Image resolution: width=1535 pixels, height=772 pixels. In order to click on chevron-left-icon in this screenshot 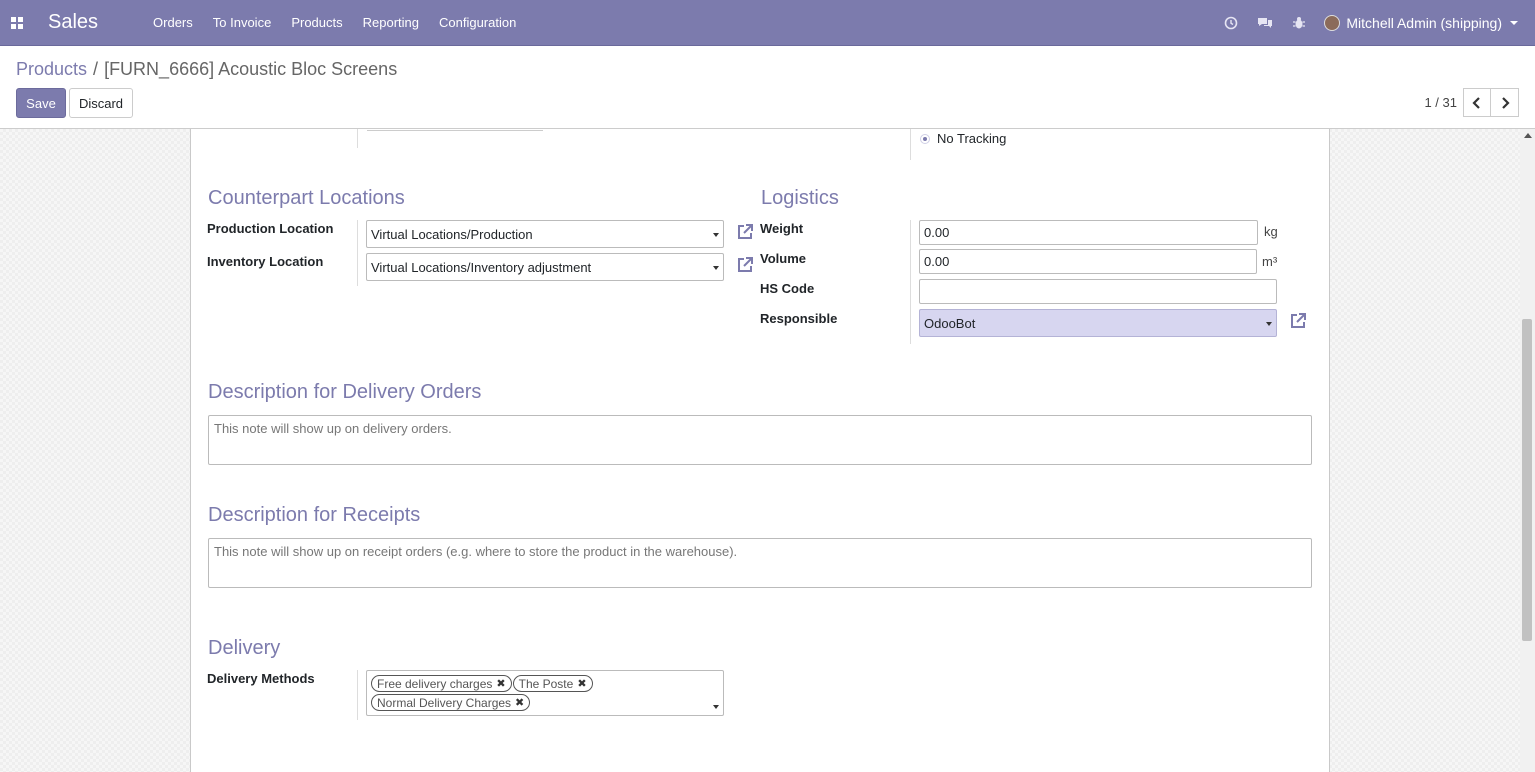, I will do `click(1476, 102)`.